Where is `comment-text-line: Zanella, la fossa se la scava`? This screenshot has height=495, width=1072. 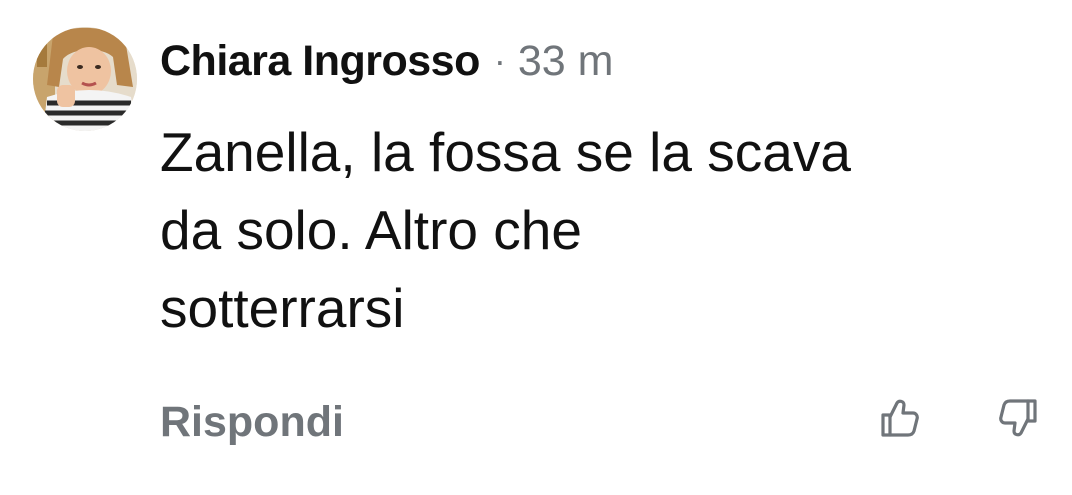 comment-text-line: Zanella, la fossa se la scava is located at coordinates (505, 152).